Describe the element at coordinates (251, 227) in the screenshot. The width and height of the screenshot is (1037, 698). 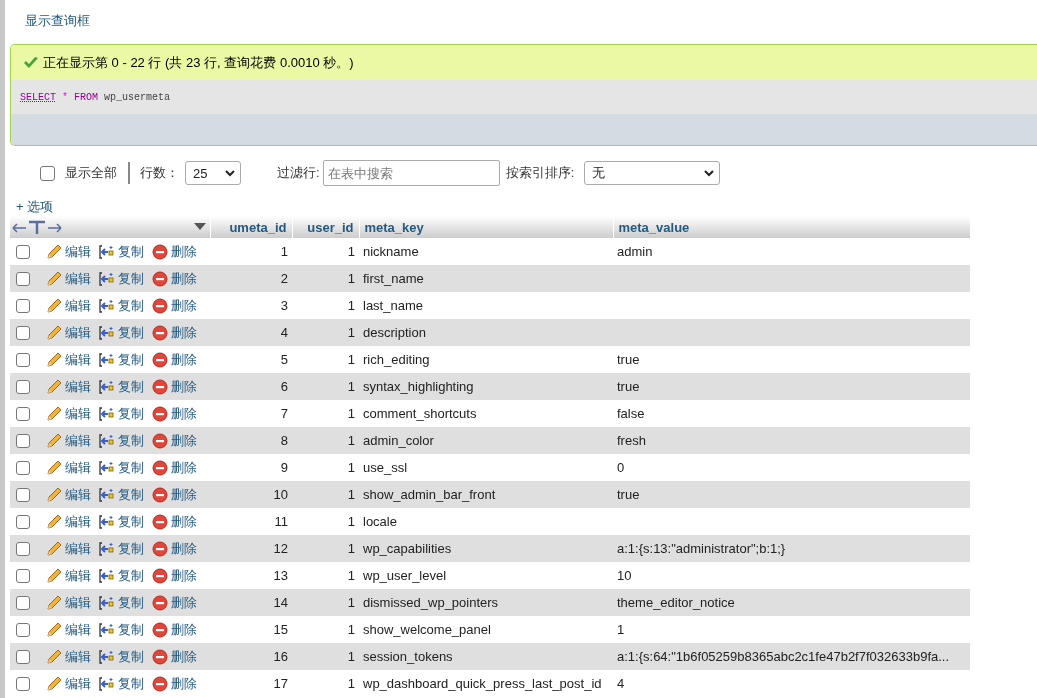
I see `column-header: umeta_id` at that location.